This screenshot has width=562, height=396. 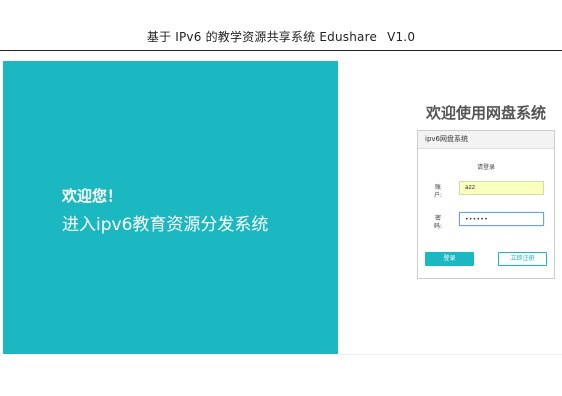 I want to click on username-label: 账 户:, so click(x=438, y=192).